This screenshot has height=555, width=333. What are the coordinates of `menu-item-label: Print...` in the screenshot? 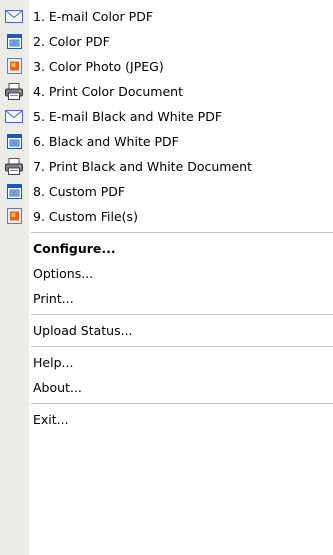 It's located at (53, 298).